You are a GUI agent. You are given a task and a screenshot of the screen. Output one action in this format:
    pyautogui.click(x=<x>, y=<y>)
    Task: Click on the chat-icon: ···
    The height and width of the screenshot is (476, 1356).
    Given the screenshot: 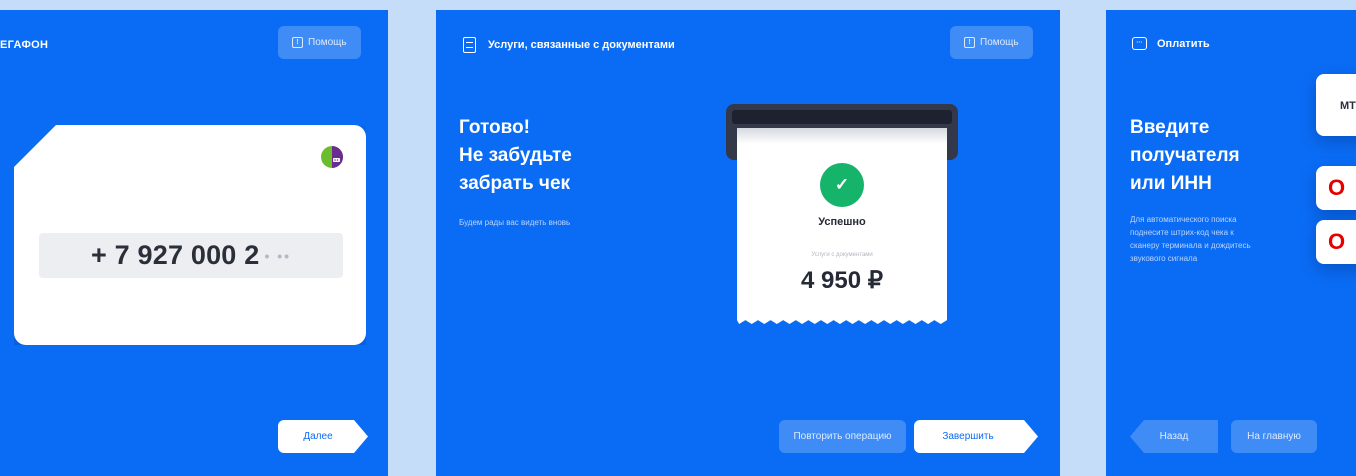 What is the action you would take?
    pyautogui.click(x=1139, y=43)
    